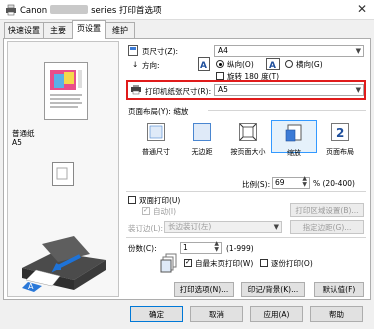 This screenshot has width=374, height=329. What do you see at coordinates (156, 314) in the screenshot?
I see `ok-button: 确定` at bounding box center [156, 314].